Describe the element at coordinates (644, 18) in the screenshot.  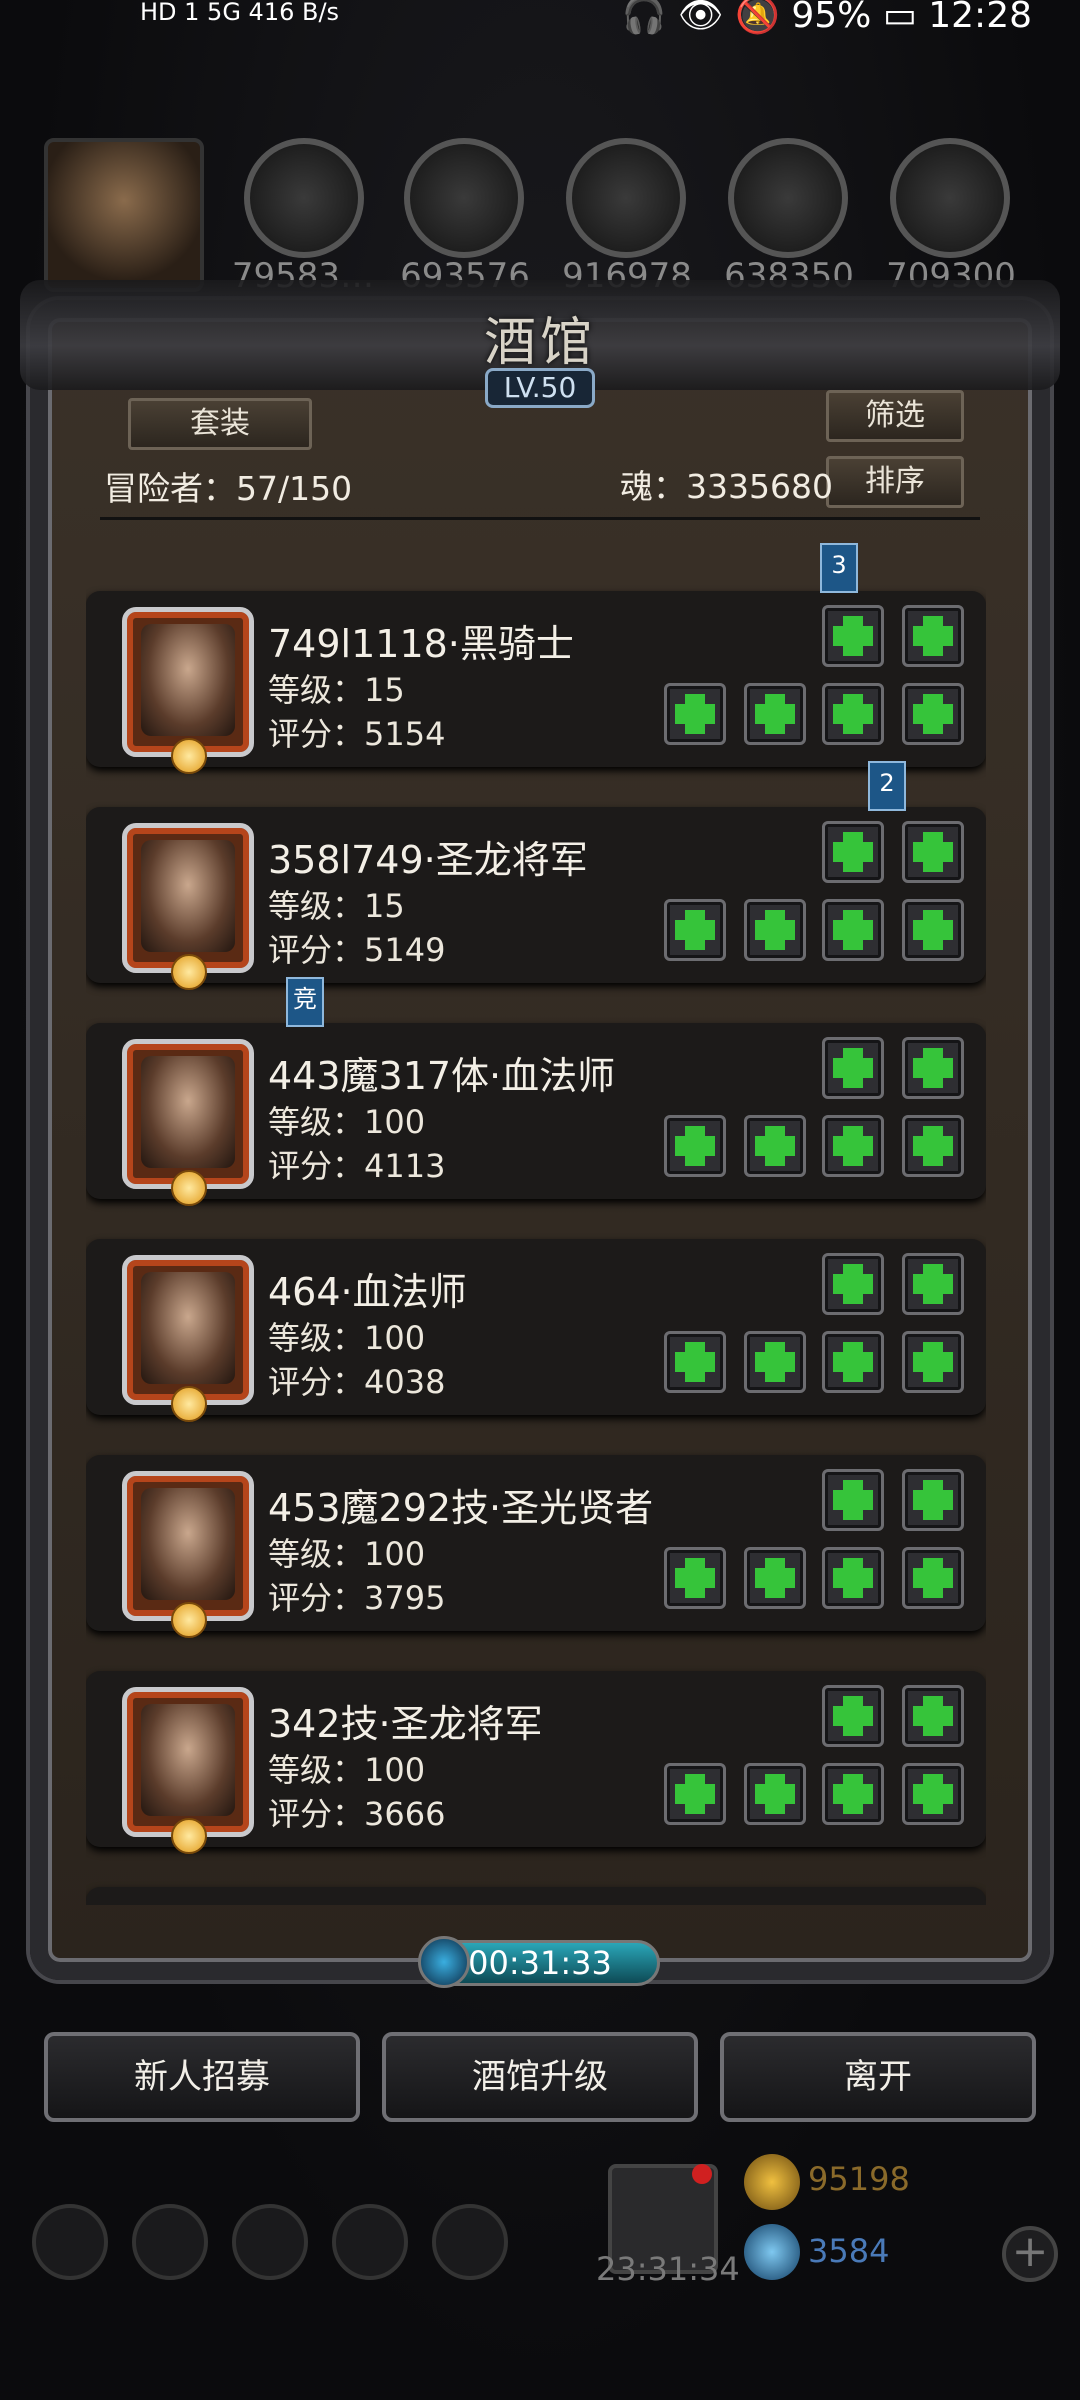
I see `headphones-icon: 🎧` at that location.